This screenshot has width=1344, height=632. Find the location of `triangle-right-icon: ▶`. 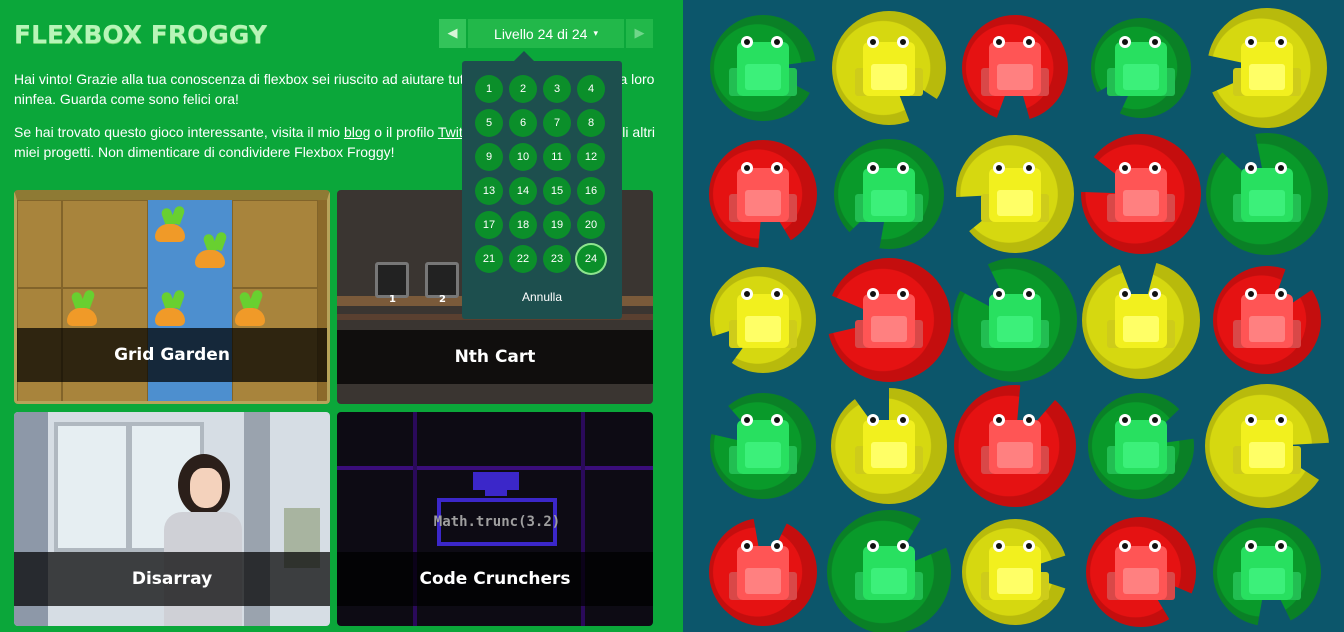

triangle-right-icon: ▶ is located at coordinates (639, 33).